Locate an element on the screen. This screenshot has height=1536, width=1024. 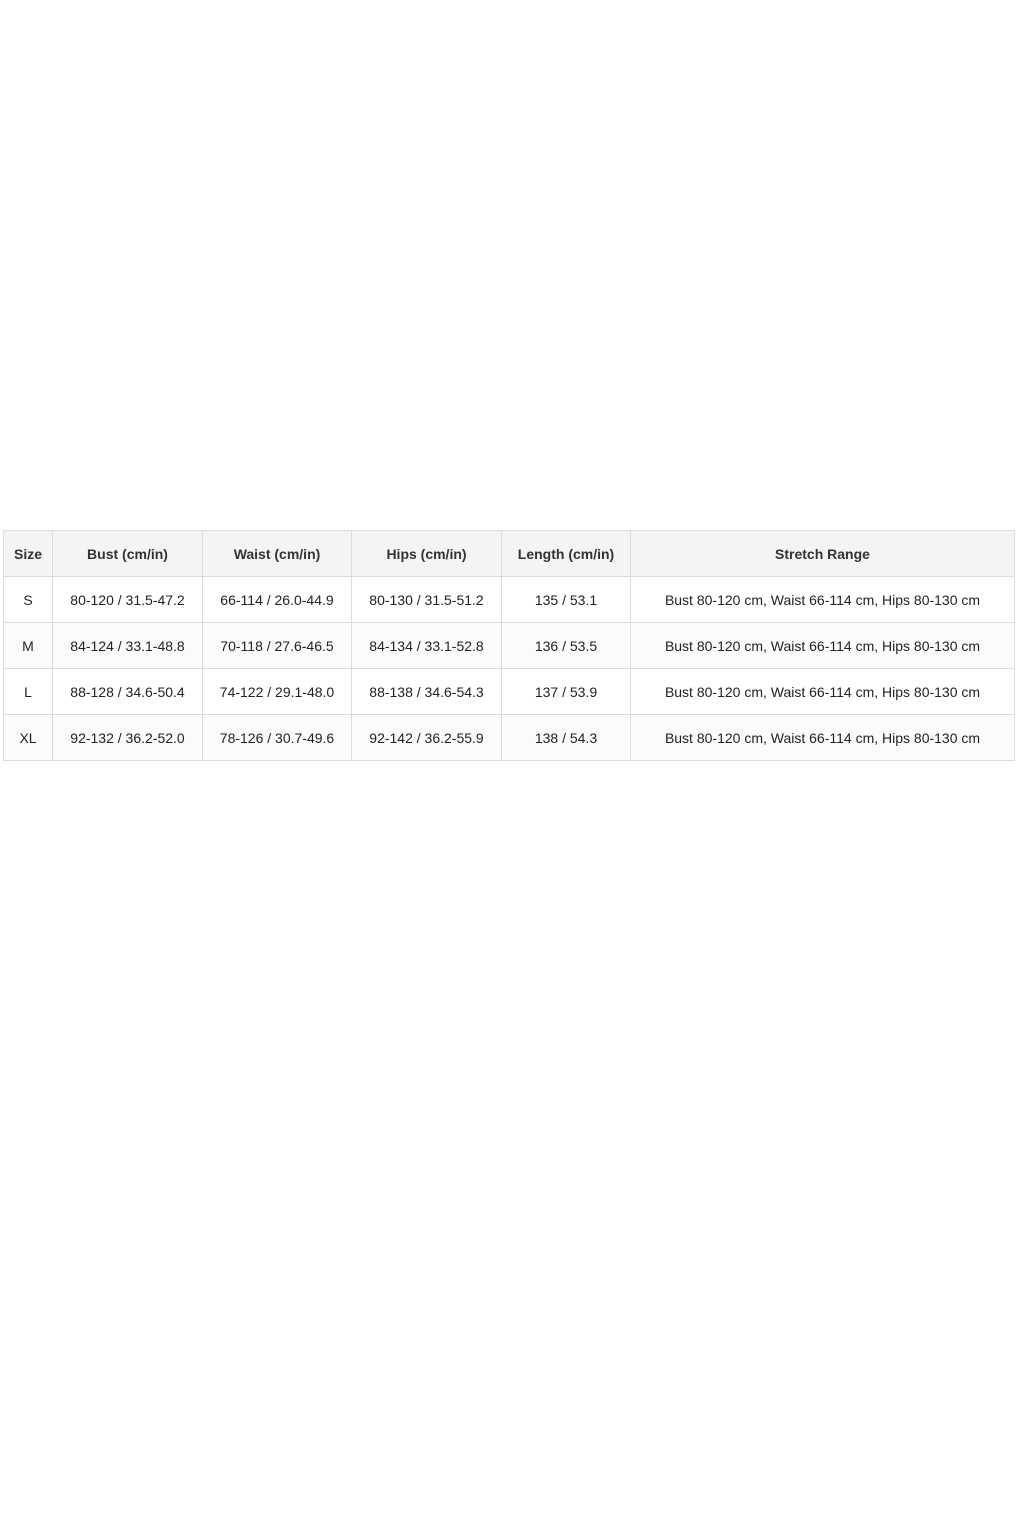
cell-waist: 78-126 / 30.7-49.6 is located at coordinates (277, 737).